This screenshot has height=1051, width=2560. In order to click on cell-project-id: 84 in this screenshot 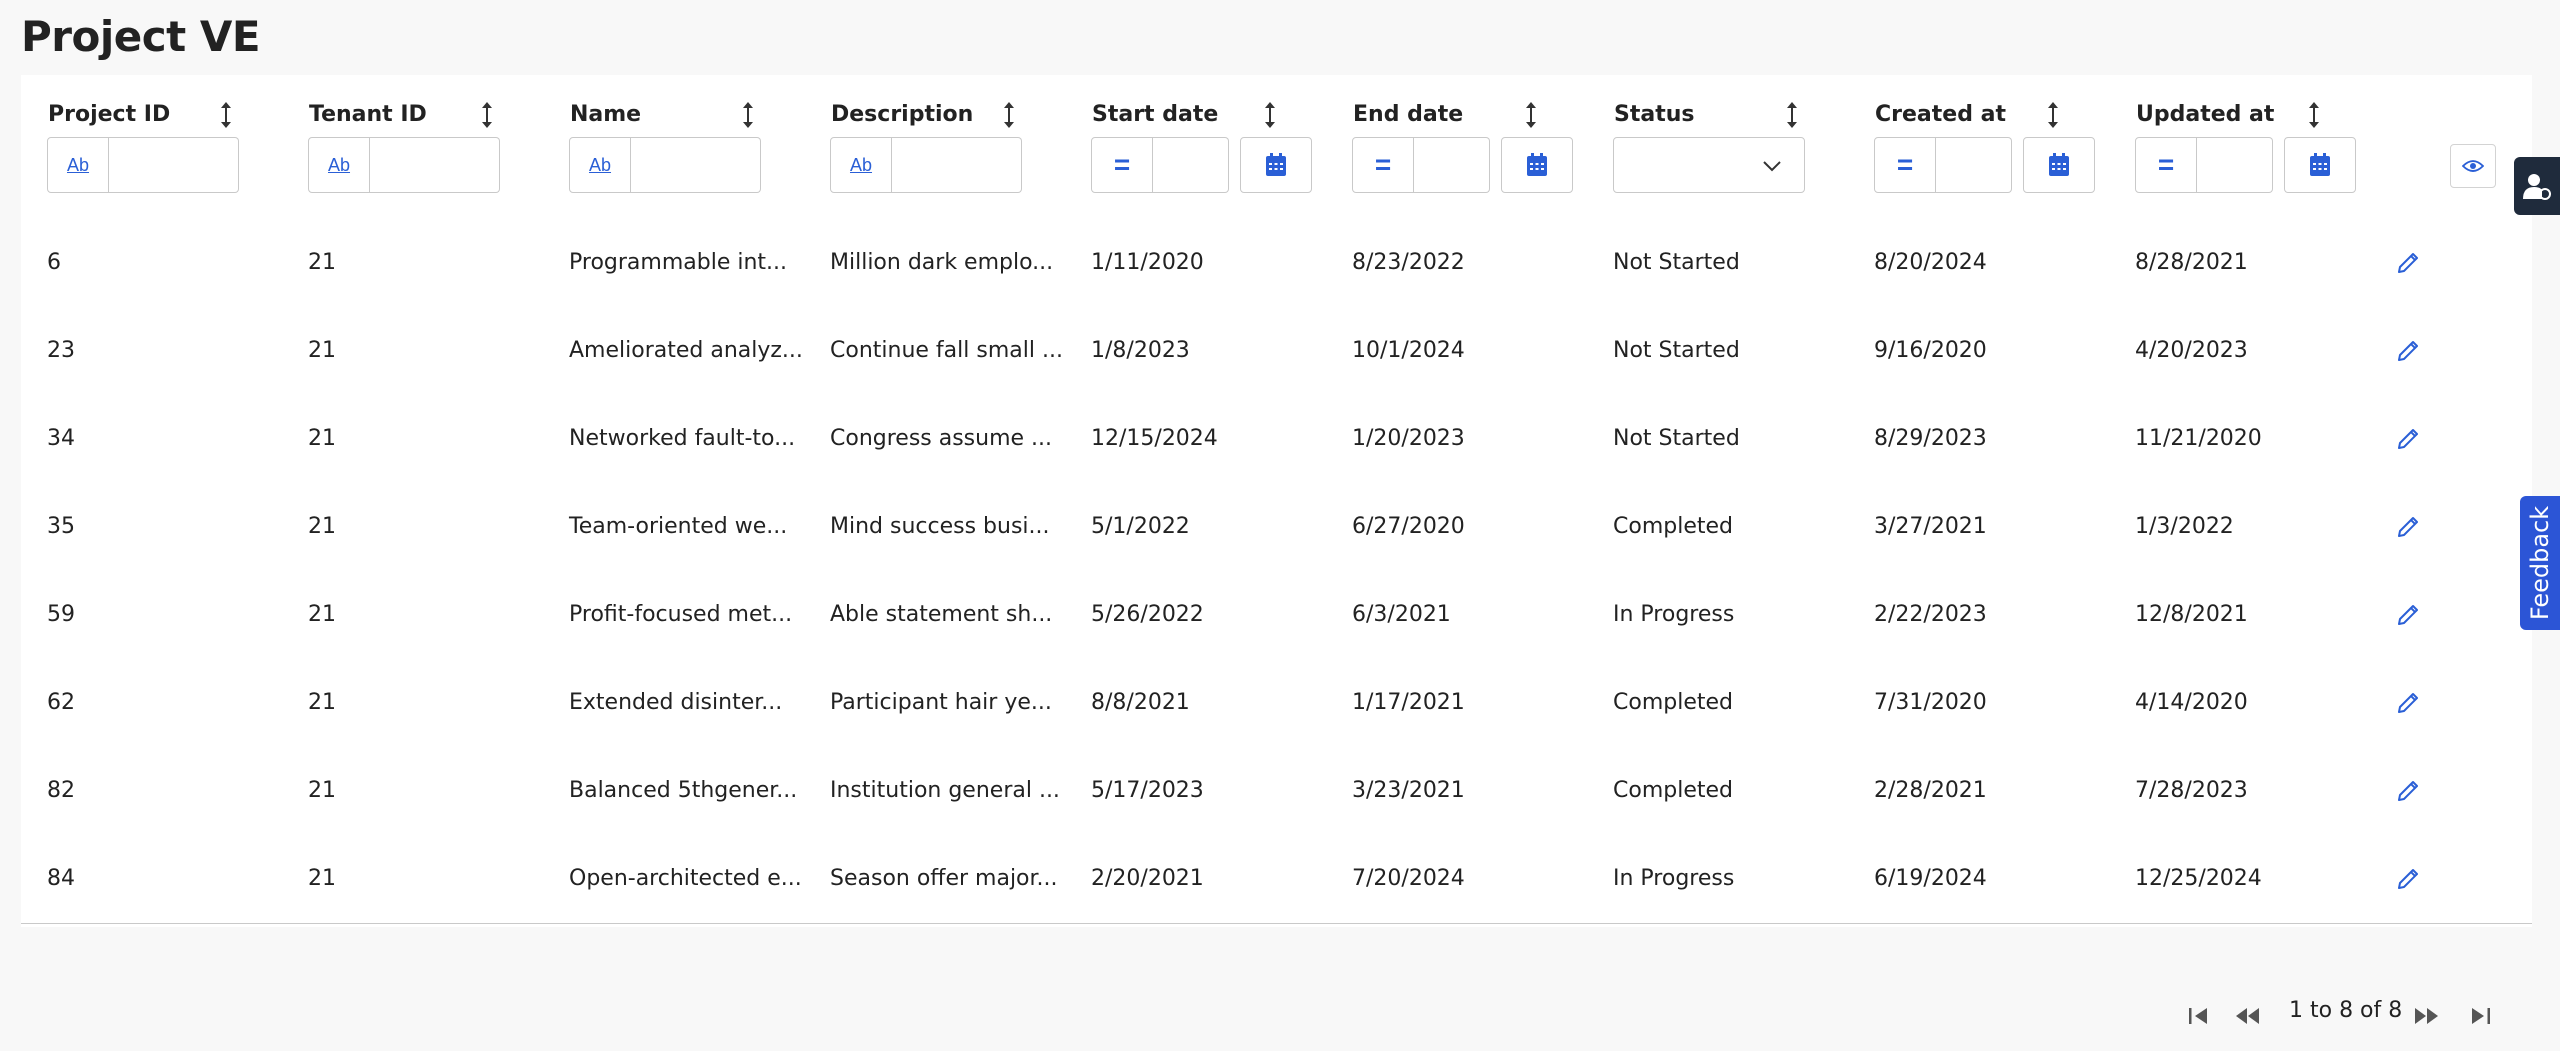, I will do `click(61, 878)`.